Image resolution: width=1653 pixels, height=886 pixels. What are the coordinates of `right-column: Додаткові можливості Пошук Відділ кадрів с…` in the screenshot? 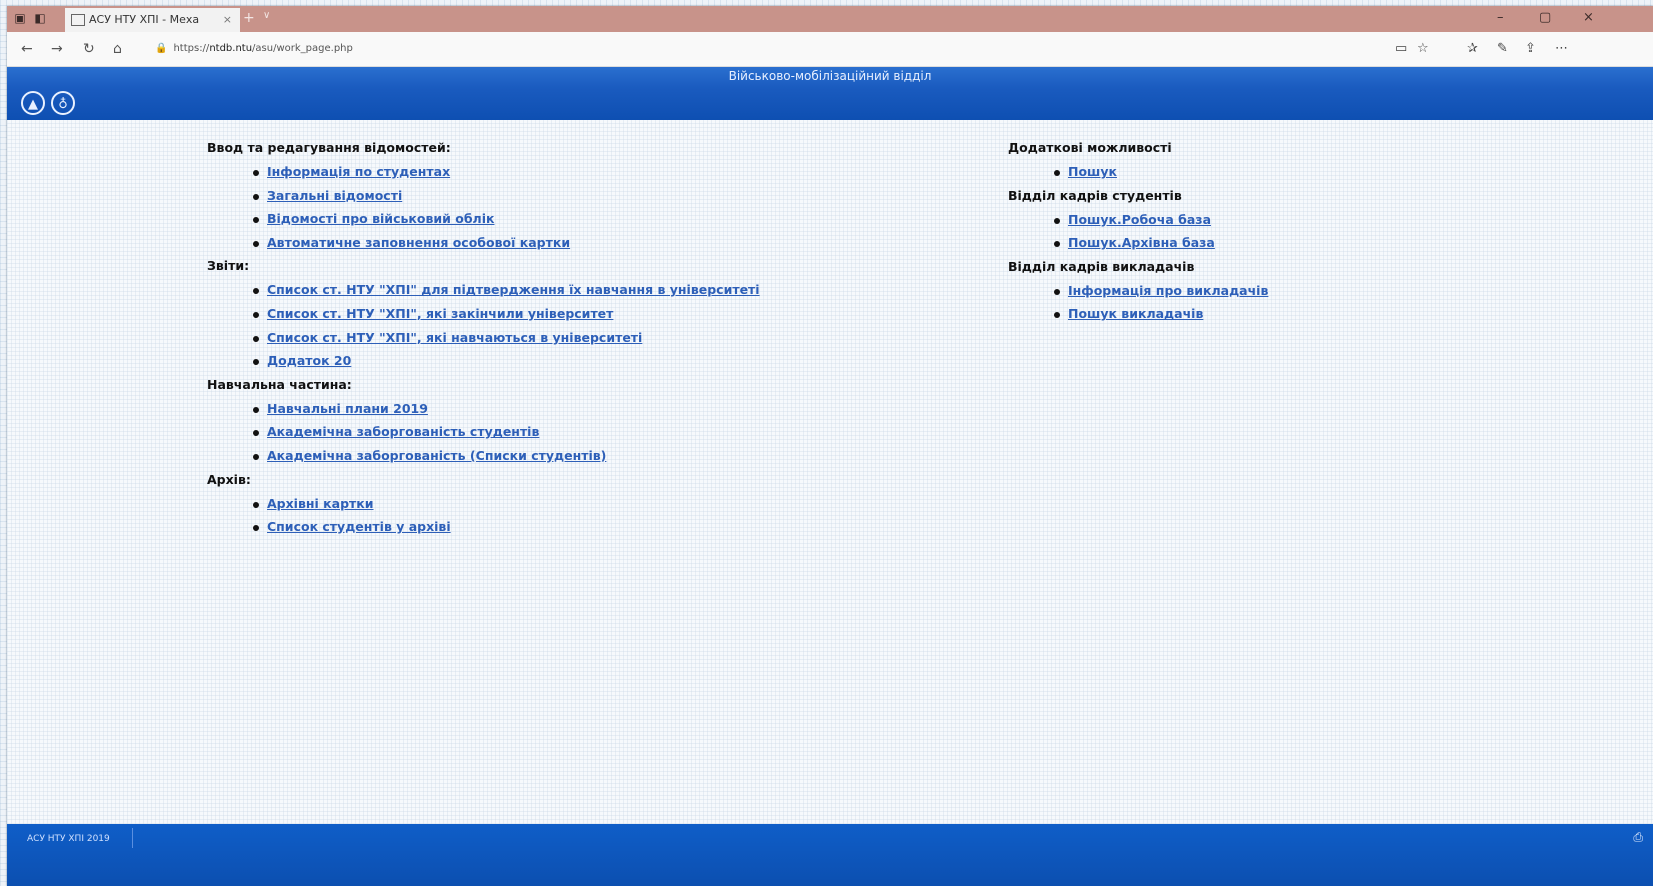 It's located at (1288, 231).